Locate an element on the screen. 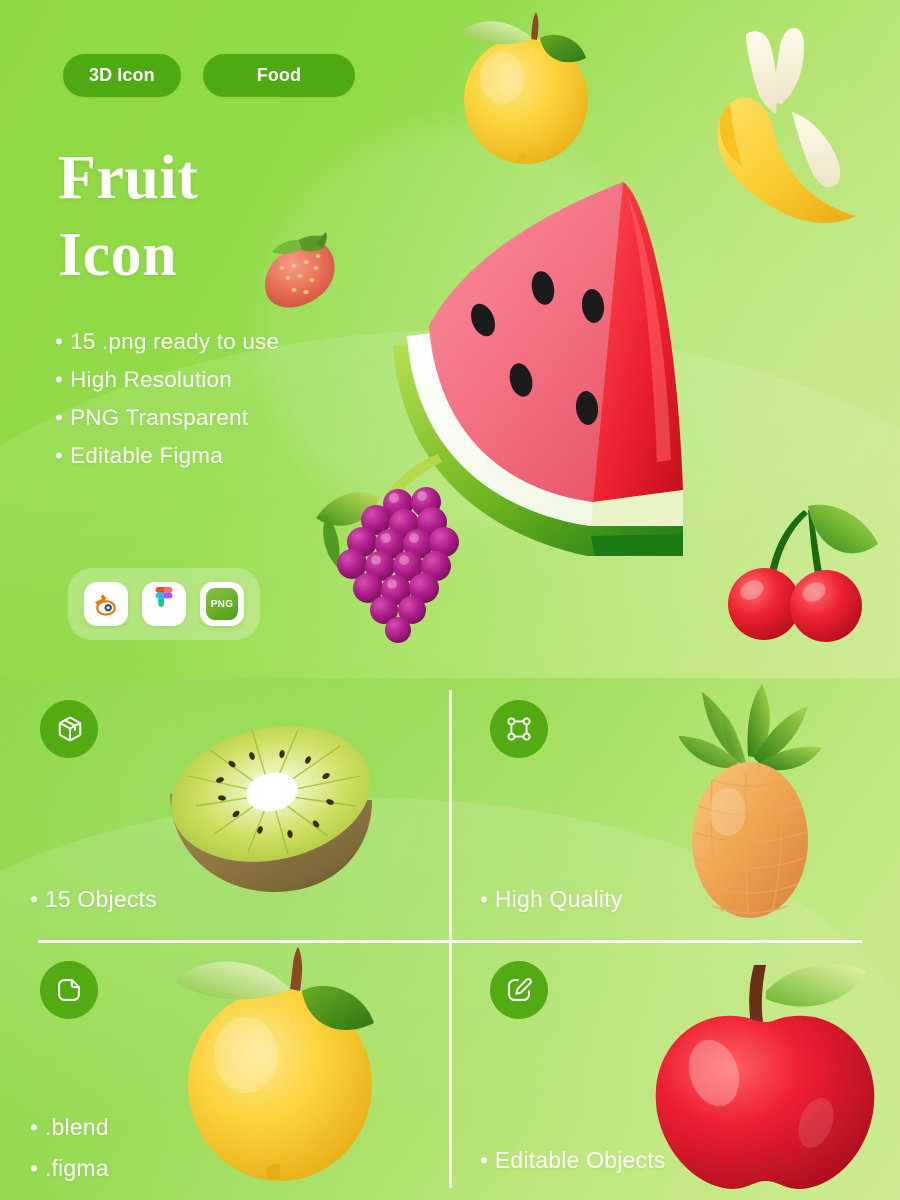  cherries-fruit is located at coordinates (803, 573).